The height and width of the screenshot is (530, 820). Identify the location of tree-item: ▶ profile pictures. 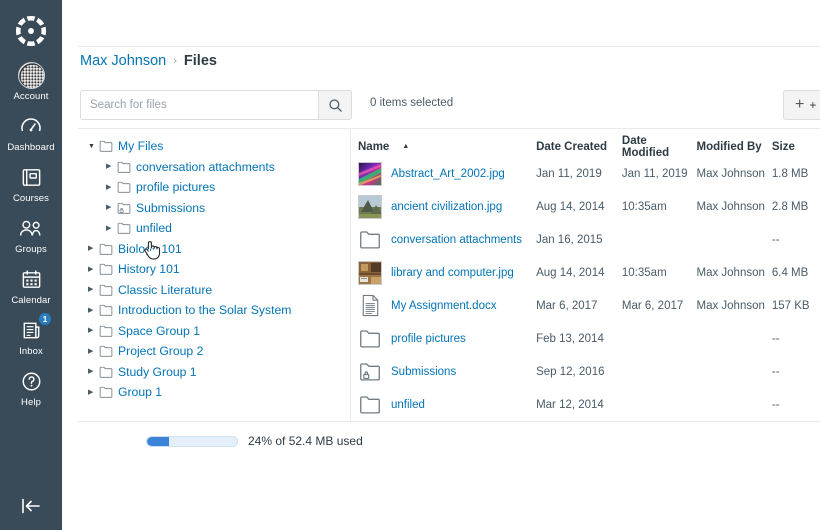
(213, 187).